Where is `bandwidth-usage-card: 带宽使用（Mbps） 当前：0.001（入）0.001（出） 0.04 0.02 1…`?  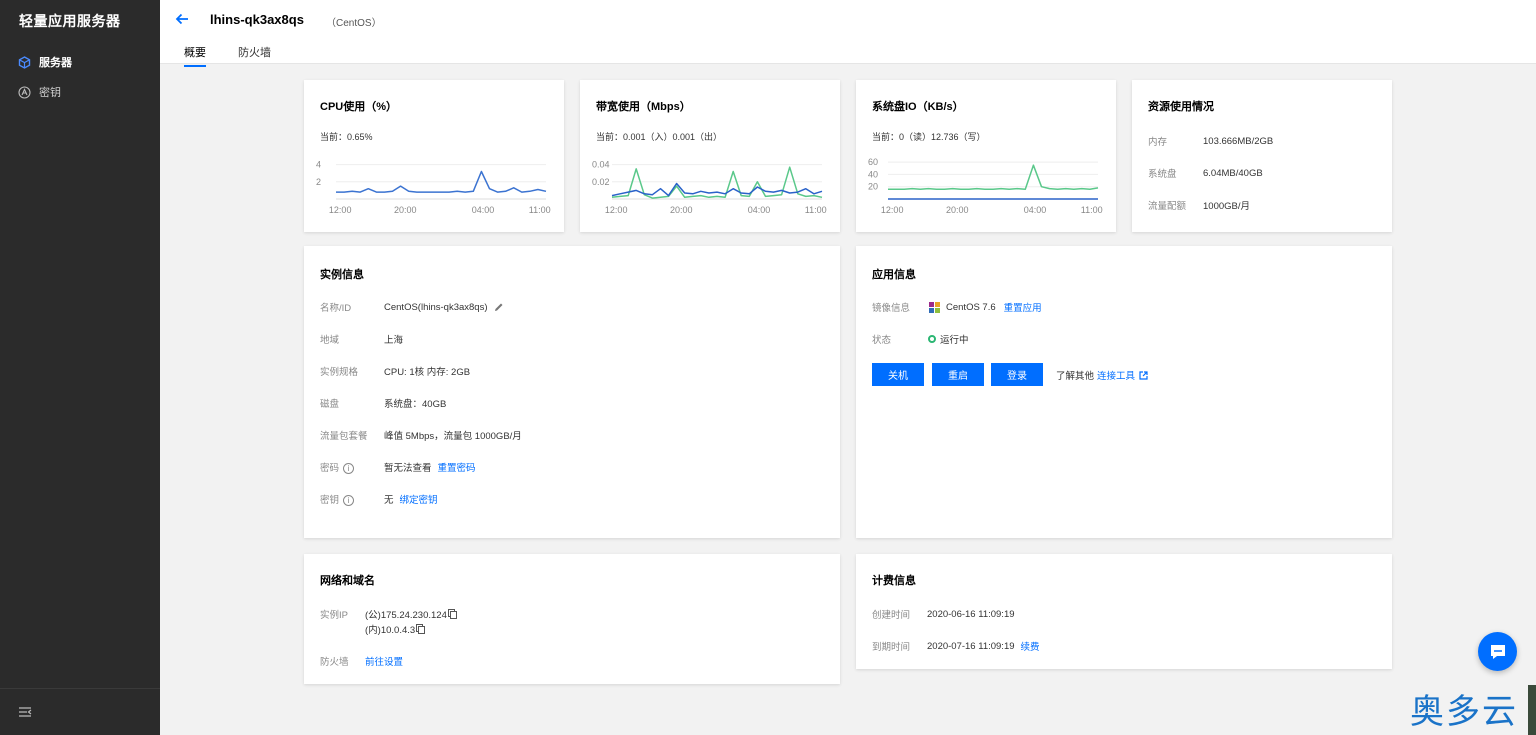
bandwidth-usage-card: 带宽使用（Mbps） 当前：0.001（入）0.001（出） 0.04 0.02 1… is located at coordinates (710, 156).